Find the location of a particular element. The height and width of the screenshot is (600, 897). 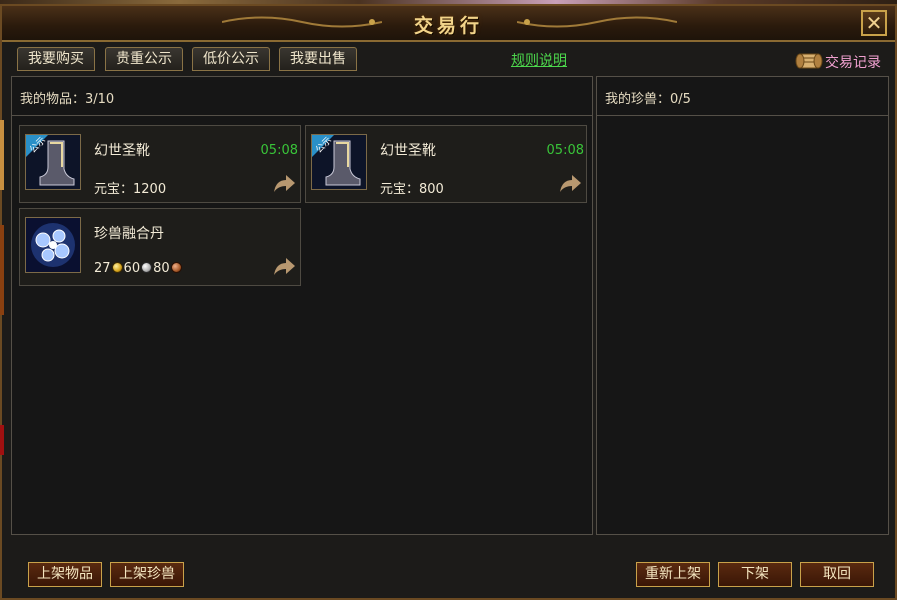

my-pets-header: 我的珍兽：0/5 is located at coordinates (742, 96).